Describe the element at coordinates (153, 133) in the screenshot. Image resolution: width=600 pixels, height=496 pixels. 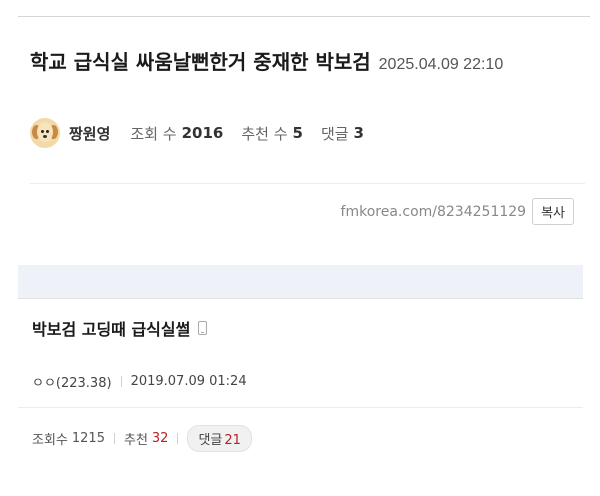
I see `views-label: 조회 수` at that location.